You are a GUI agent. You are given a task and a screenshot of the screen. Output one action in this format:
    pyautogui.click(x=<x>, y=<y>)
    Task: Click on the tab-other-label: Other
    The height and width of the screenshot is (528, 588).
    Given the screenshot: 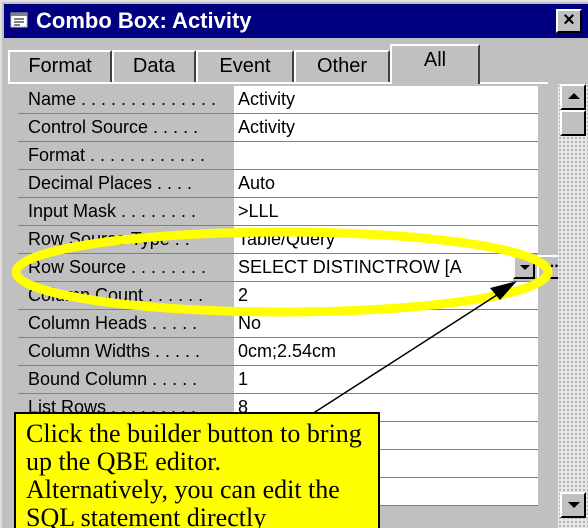 What is the action you would take?
    pyautogui.click(x=342, y=66)
    